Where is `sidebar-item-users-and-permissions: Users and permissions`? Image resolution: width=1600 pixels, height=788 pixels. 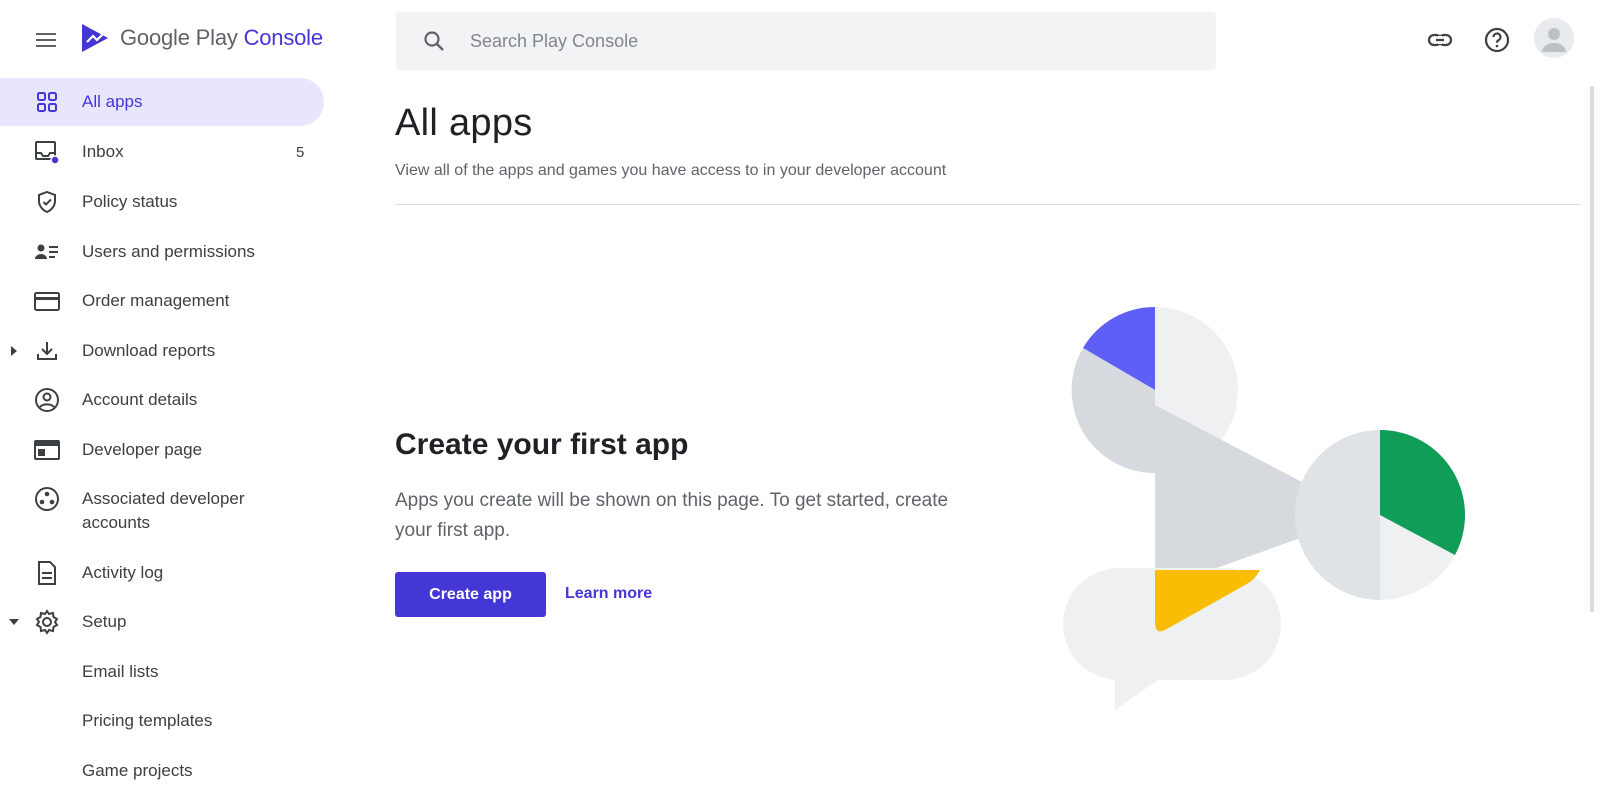 sidebar-item-users-and-permissions: Users and permissions is located at coordinates (165, 252).